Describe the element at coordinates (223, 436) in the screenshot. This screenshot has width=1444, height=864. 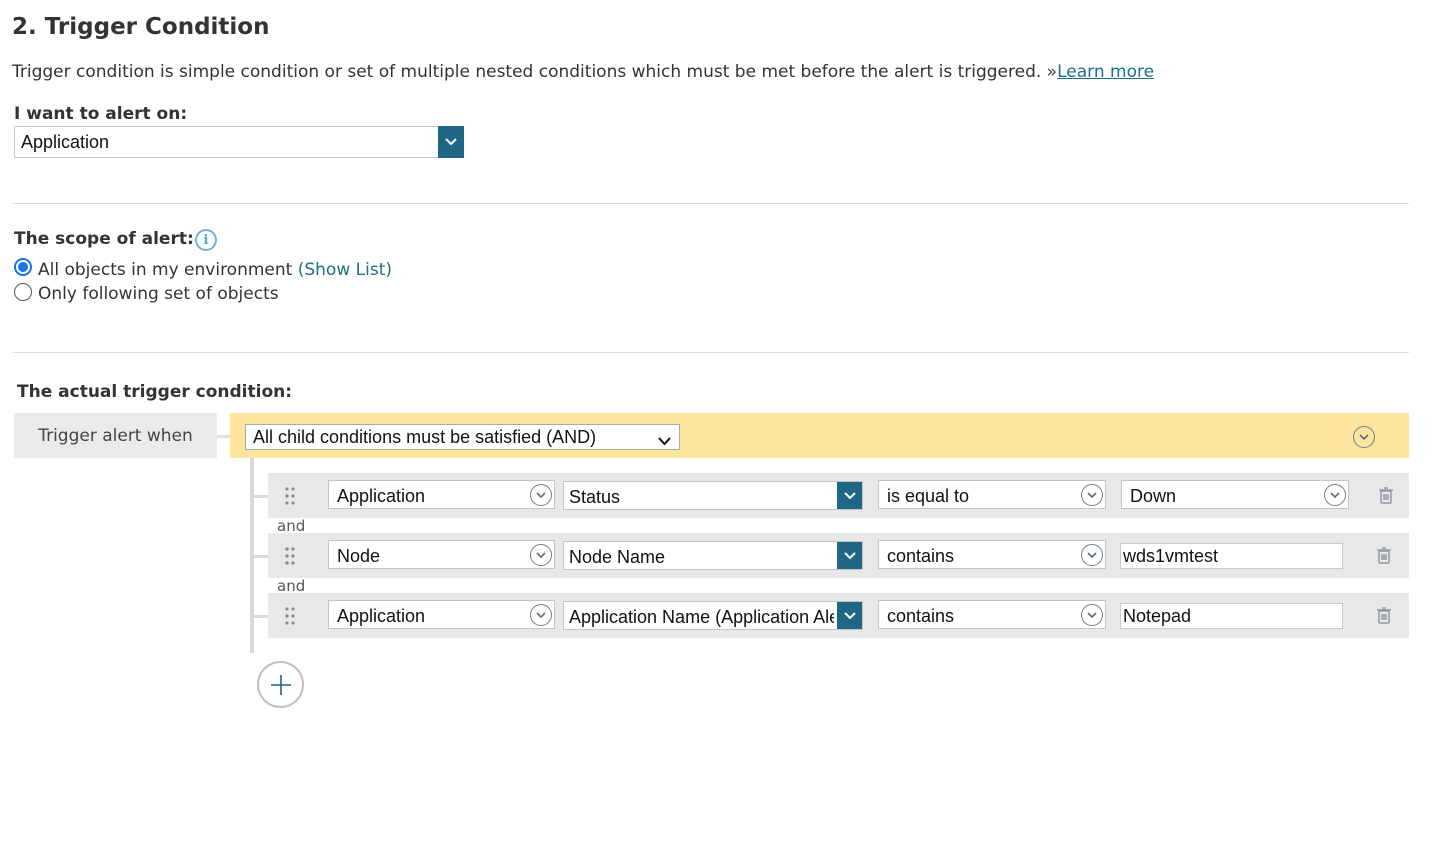
I see `connector-line` at that location.